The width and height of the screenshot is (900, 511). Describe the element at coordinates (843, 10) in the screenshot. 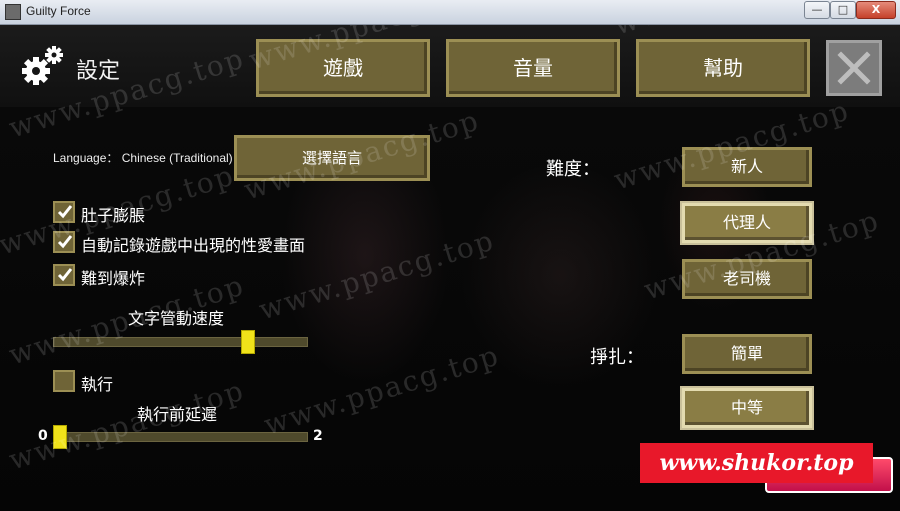

I see `maximize-button: □` at that location.